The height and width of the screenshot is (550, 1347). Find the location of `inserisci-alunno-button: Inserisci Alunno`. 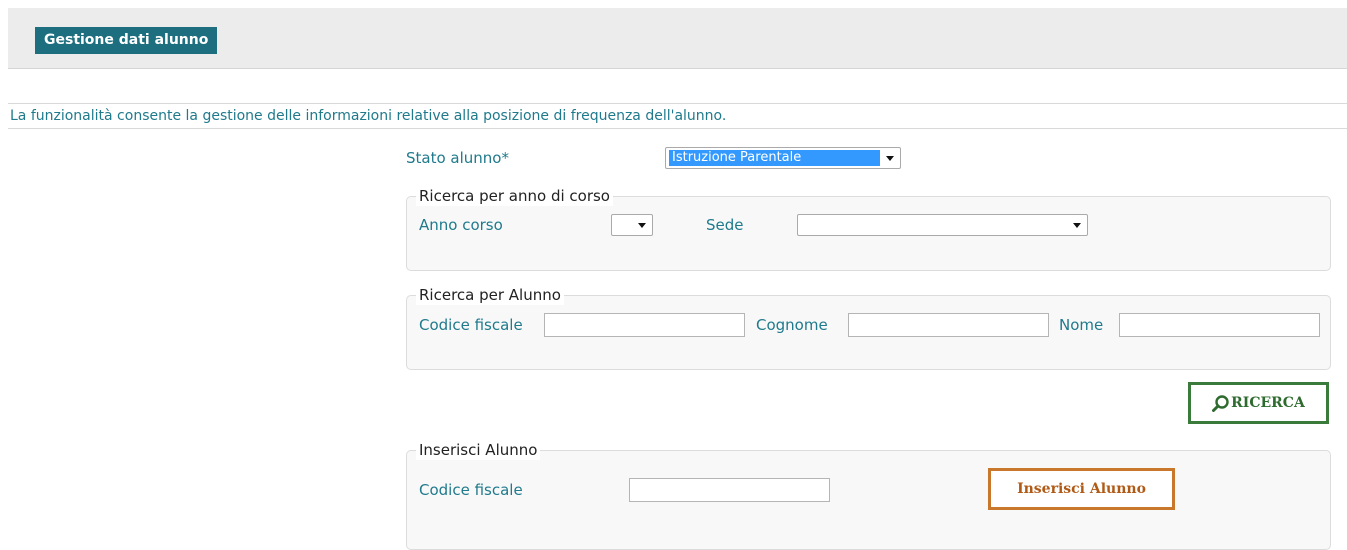

inserisci-alunno-button: Inserisci Alunno is located at coordinates (1081, 489).